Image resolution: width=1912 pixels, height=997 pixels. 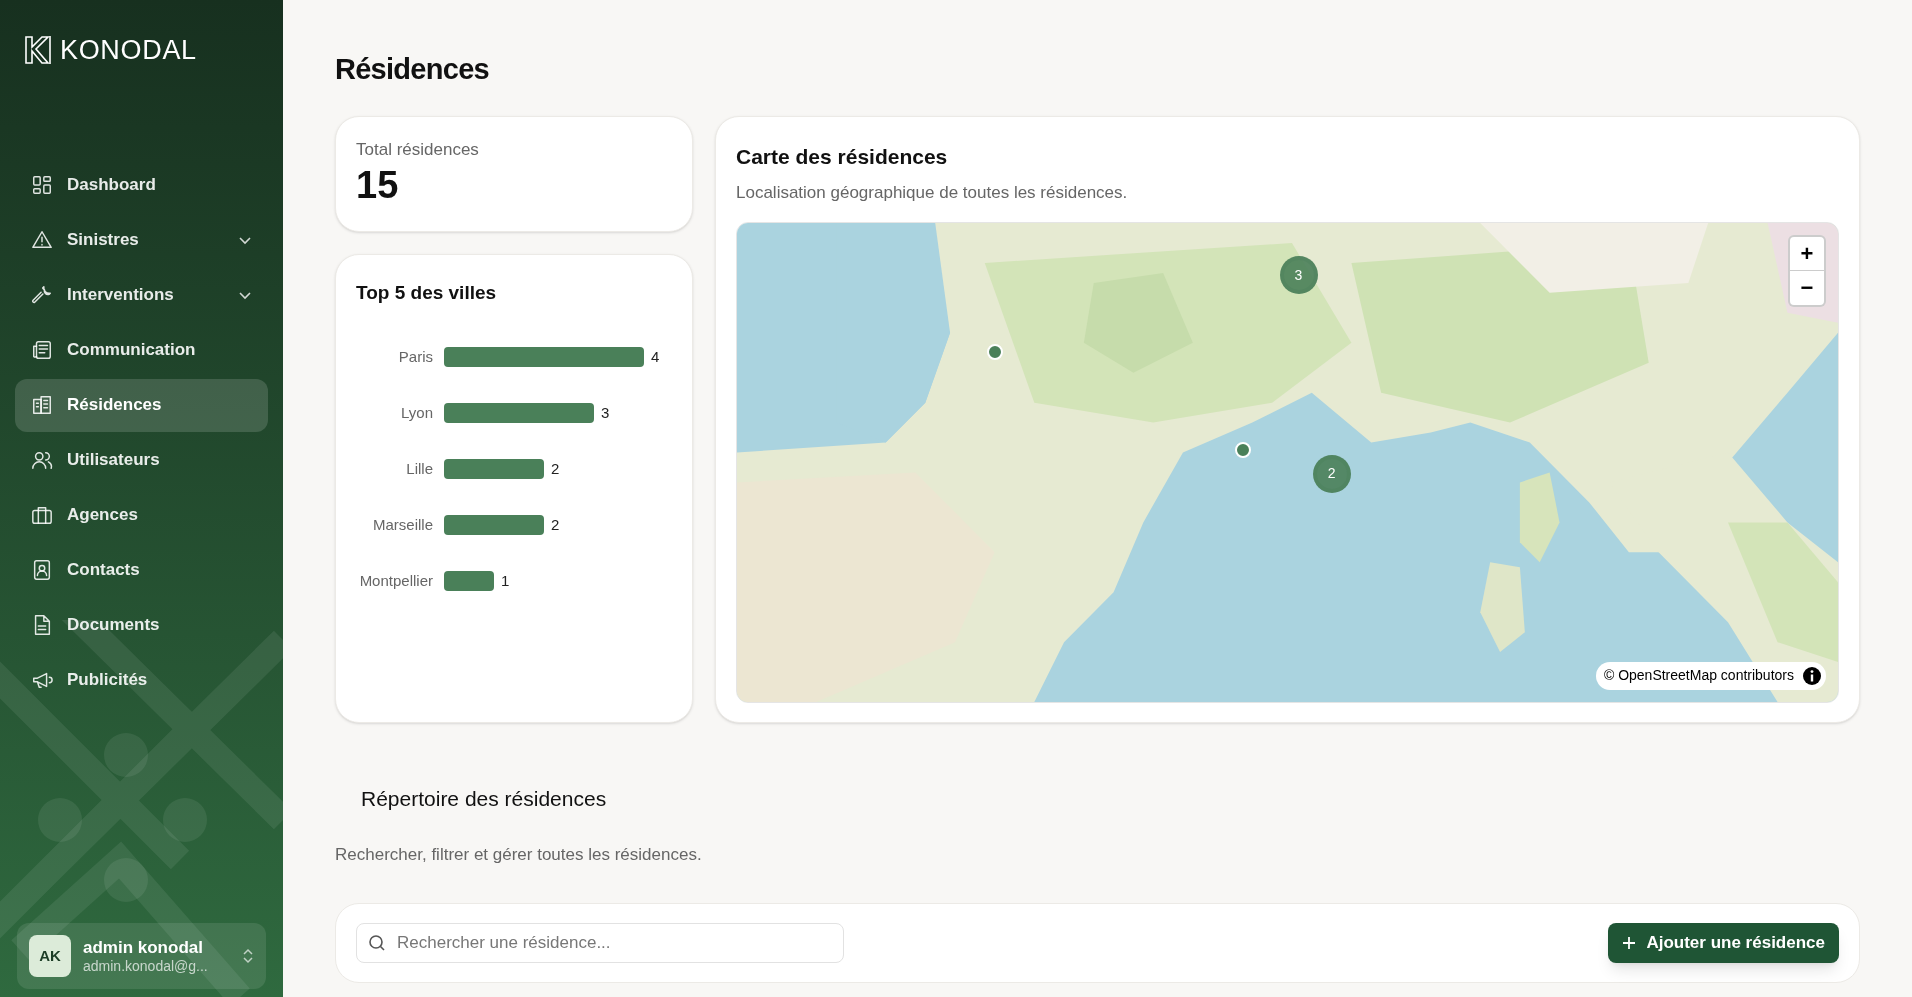 What do you see at coordinates (50, 956) in the screenshot?
I see `user-avatar: AK` at bounding box center [50, 956].